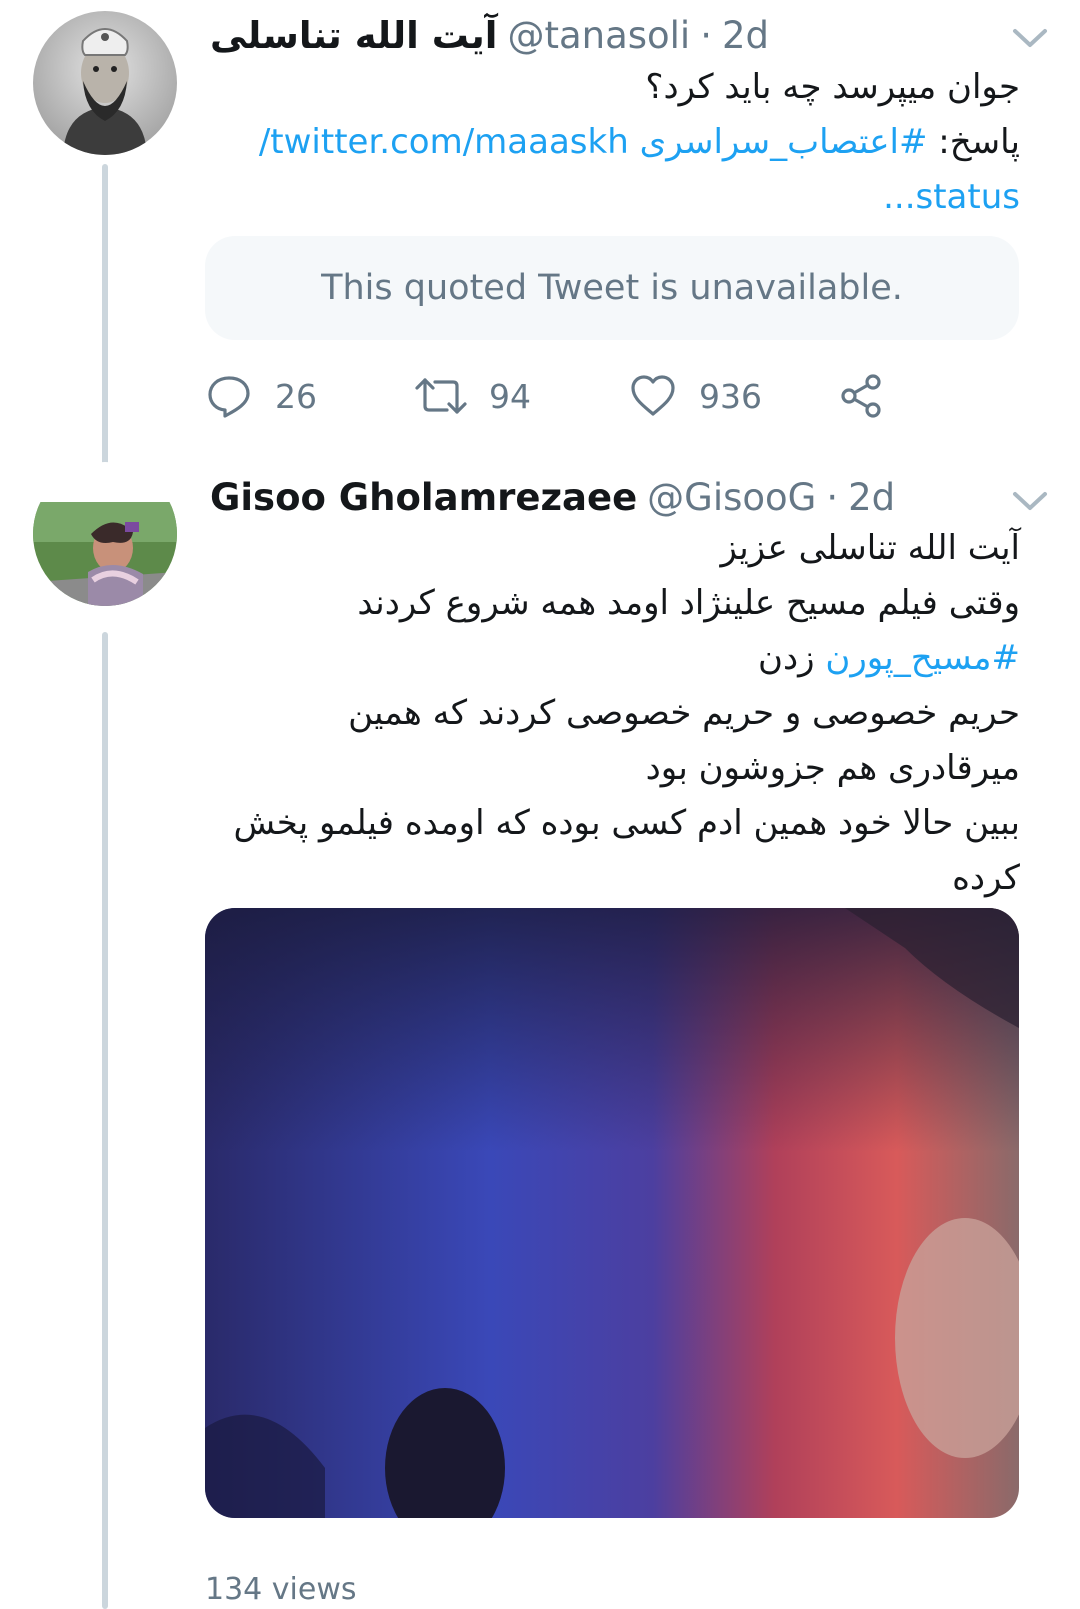 The width and height of the screenshot is (1080, 1609). What do you see at coordinates (784, 142) in the screenshot?
I see `hashtag-link: #اعتصاب_سراسری` at bounding box center [784, 142].